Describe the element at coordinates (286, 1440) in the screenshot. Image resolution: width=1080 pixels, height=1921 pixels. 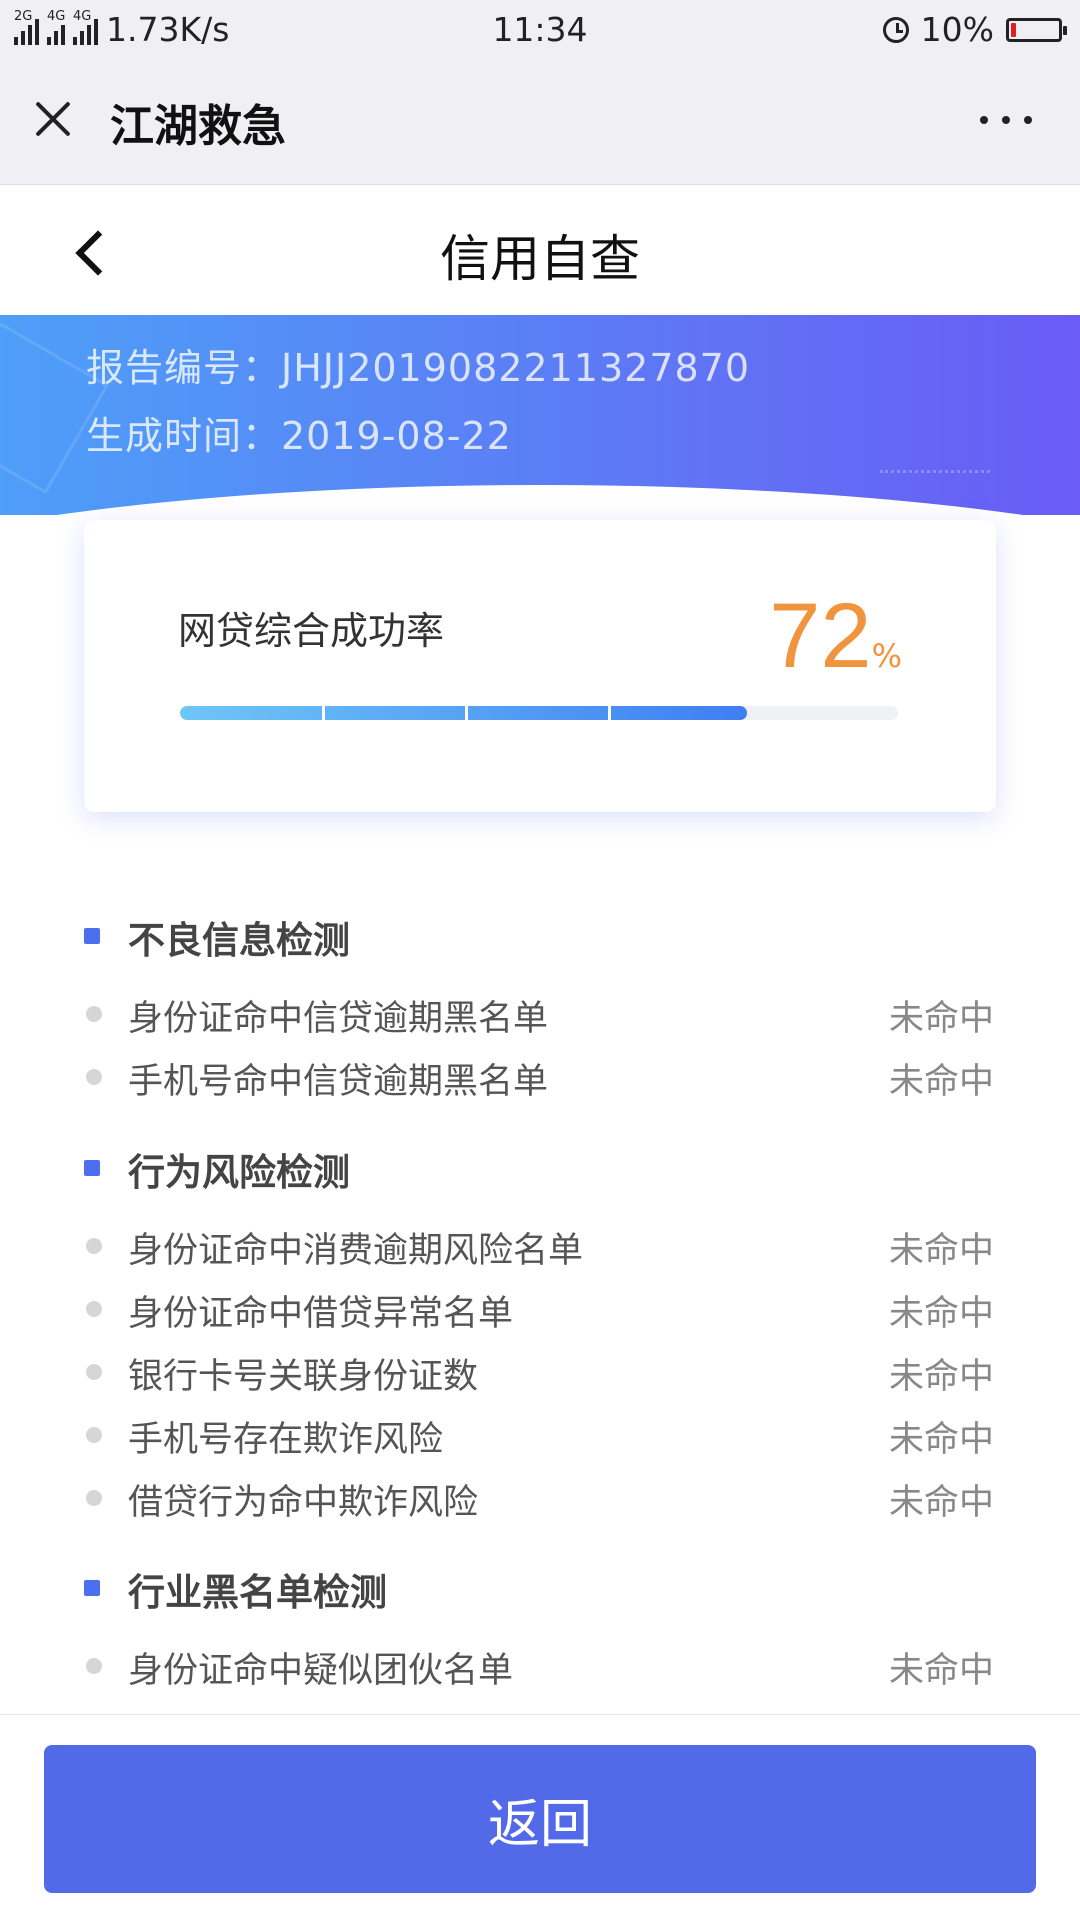
I see `check-label: 手机号存在欺诈风险` at that location.